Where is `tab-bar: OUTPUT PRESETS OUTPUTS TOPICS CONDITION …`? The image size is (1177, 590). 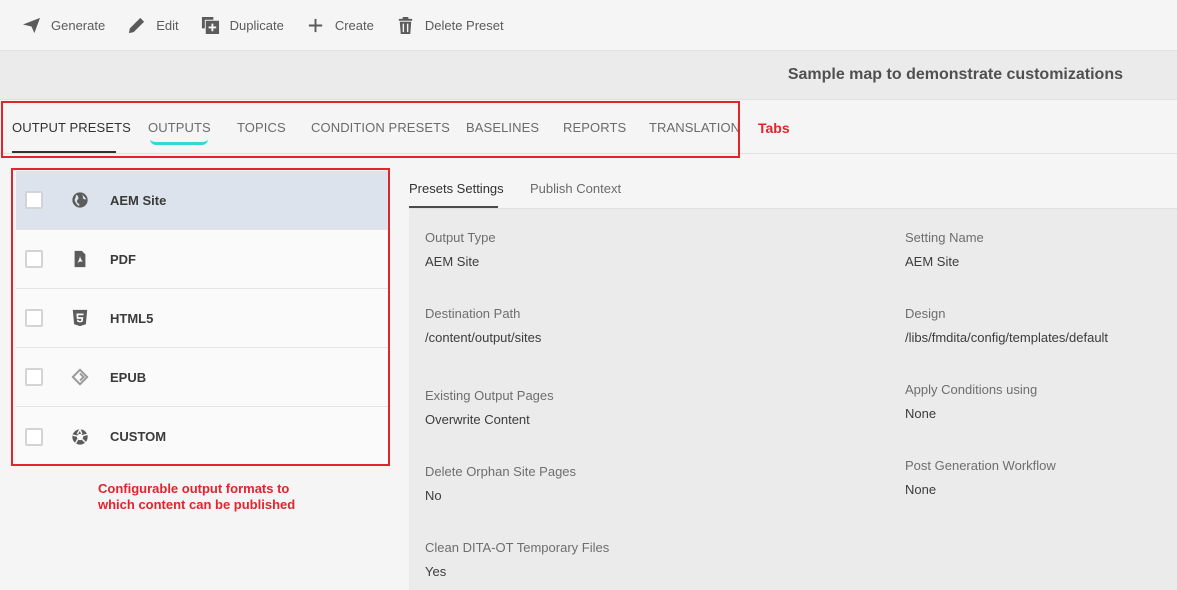
tab-bar: OUTPUT PRESETS OUTPUTS TOPICS CONDITION … is located at coordinates (588, 127).